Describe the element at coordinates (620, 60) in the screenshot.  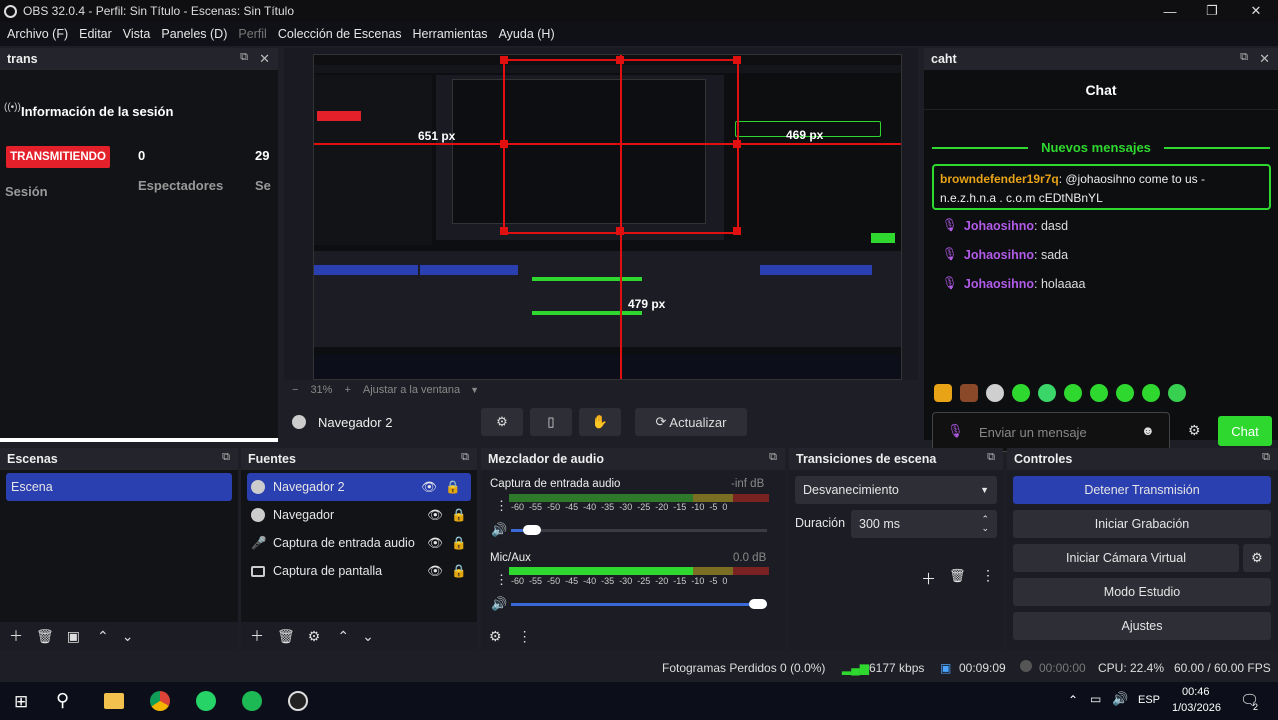
I see `resize-handle-t` at that location.